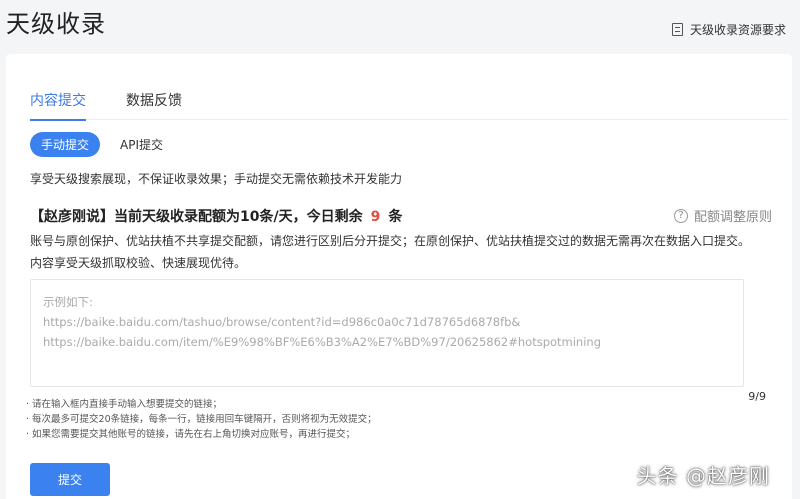 This screenshot has width=800, height=499. Describe the element at coordinates (191, 434) in the screenshot. I see `rule-item: · 如果您需要提交其他账号的链接，请先在右上角切换对应账号，再进行提交；` at that location.